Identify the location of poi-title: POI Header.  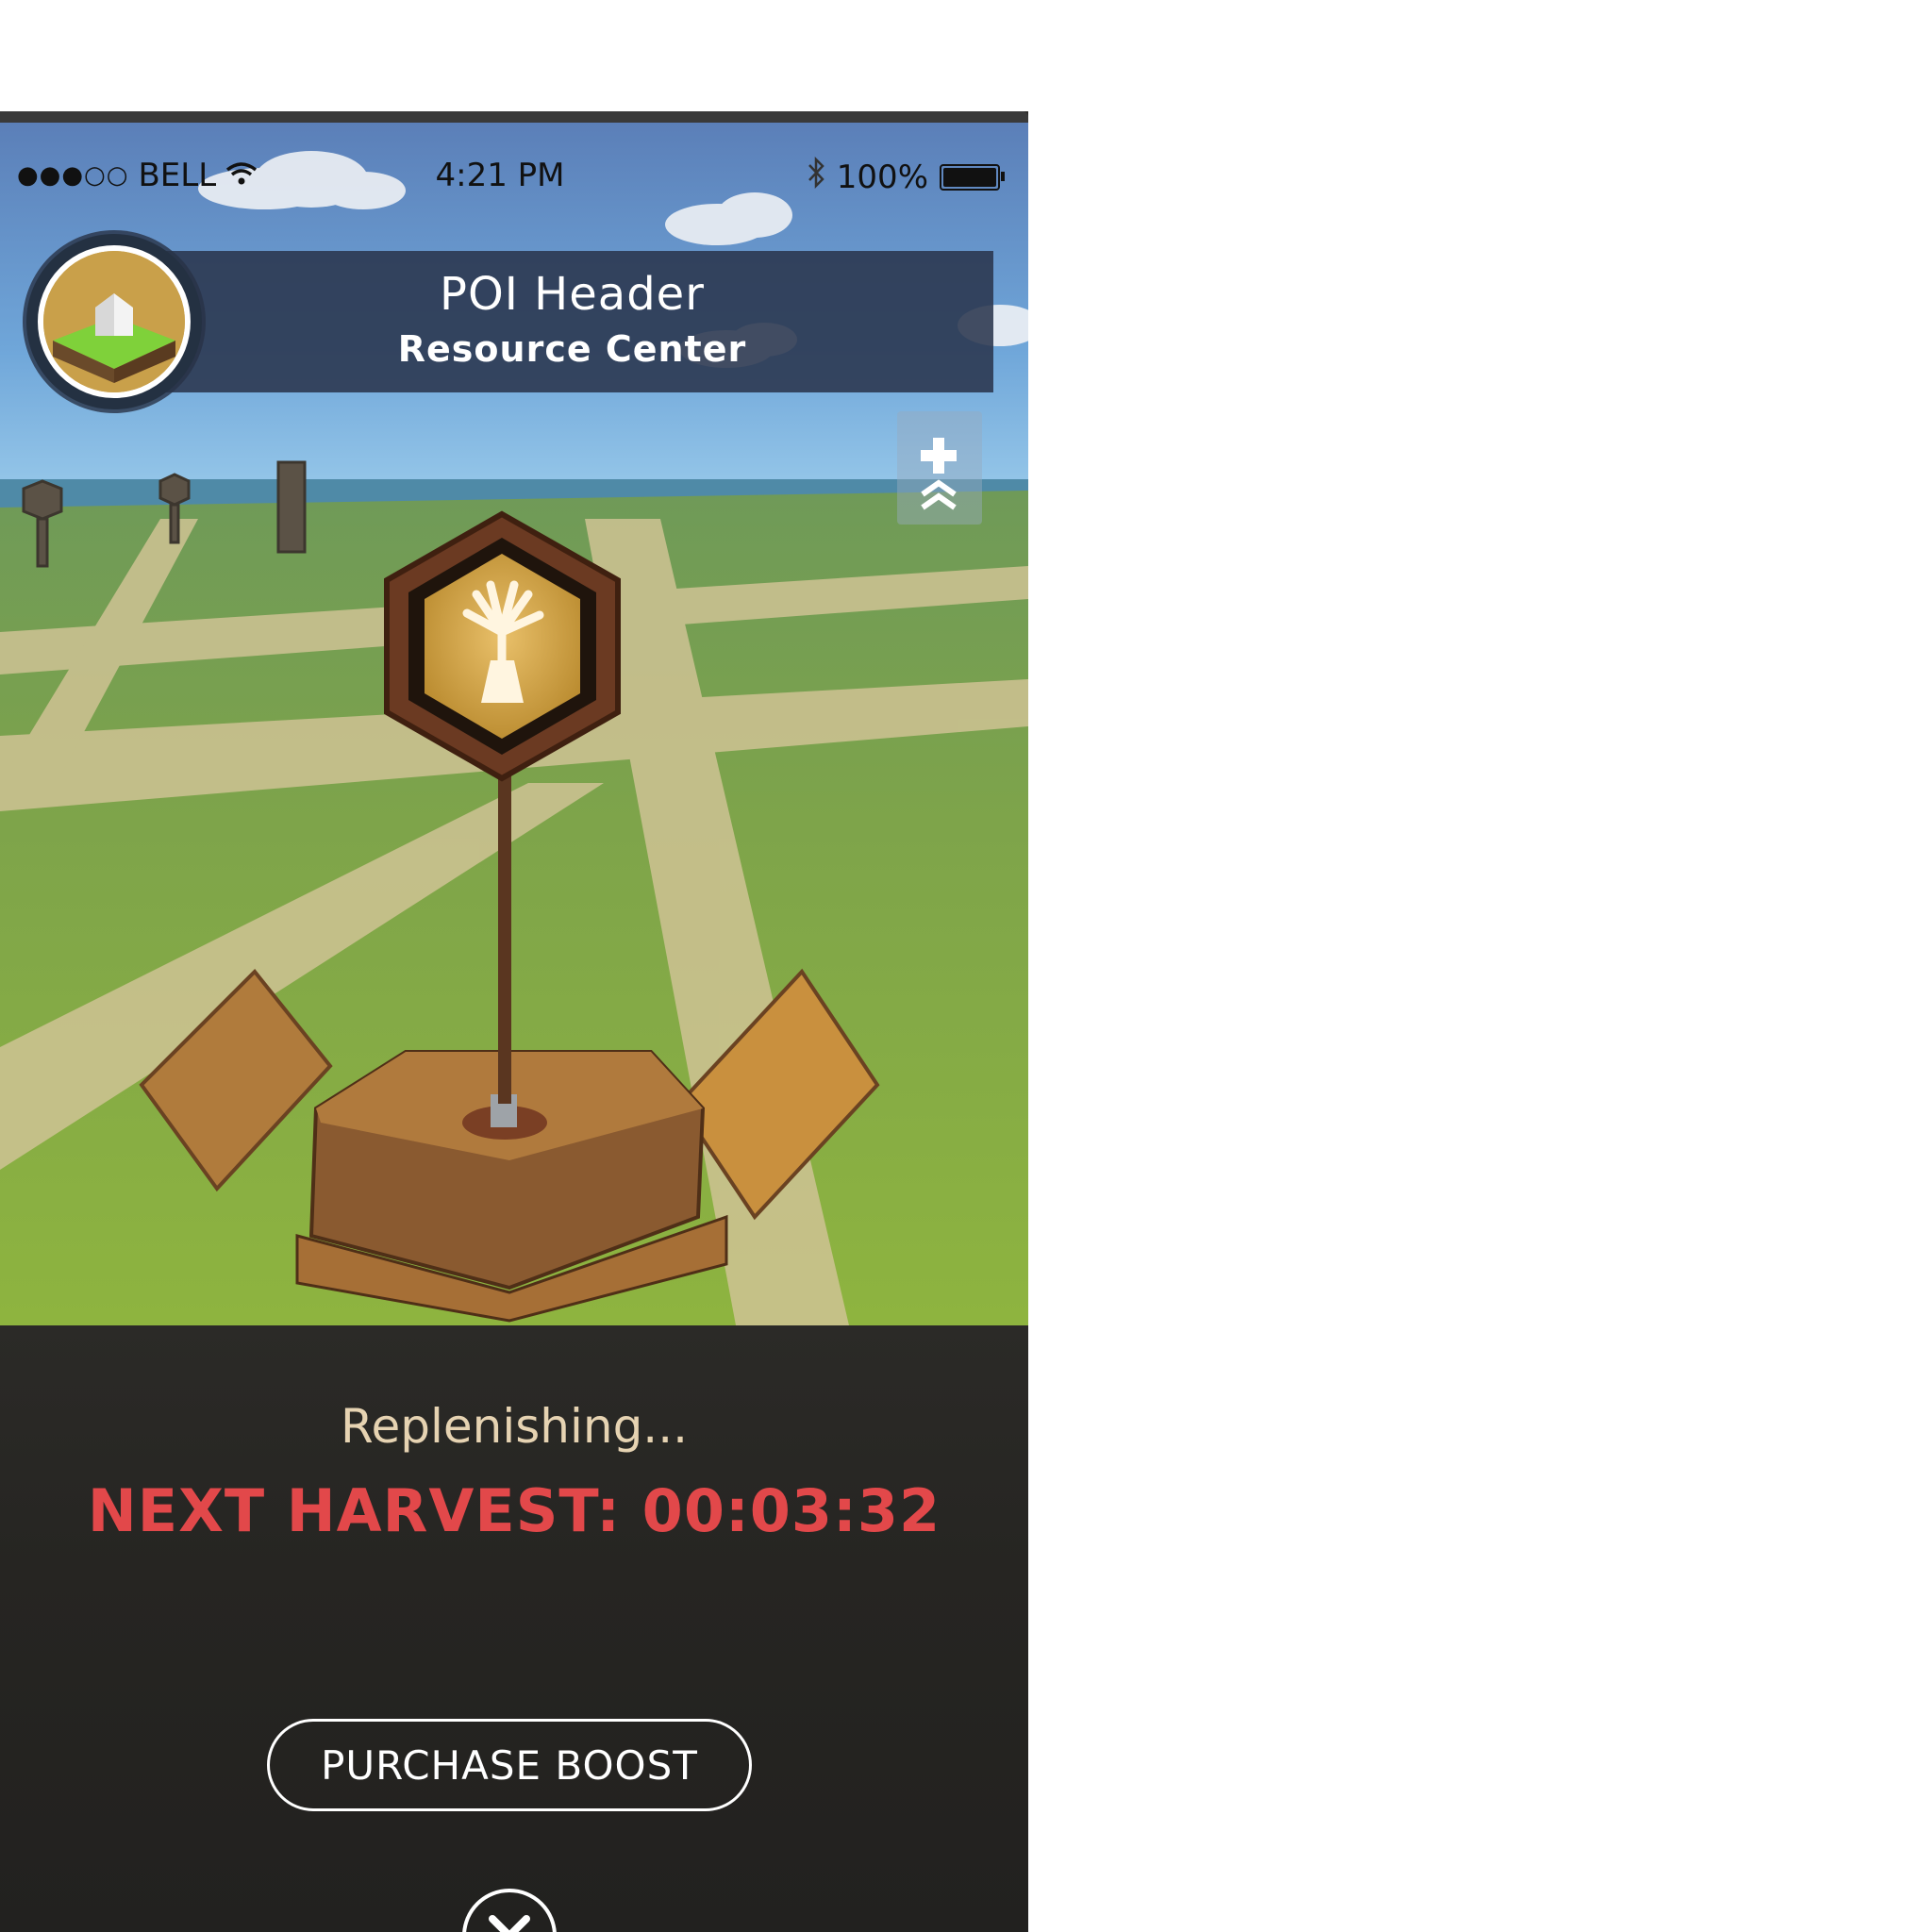
(572, 295).